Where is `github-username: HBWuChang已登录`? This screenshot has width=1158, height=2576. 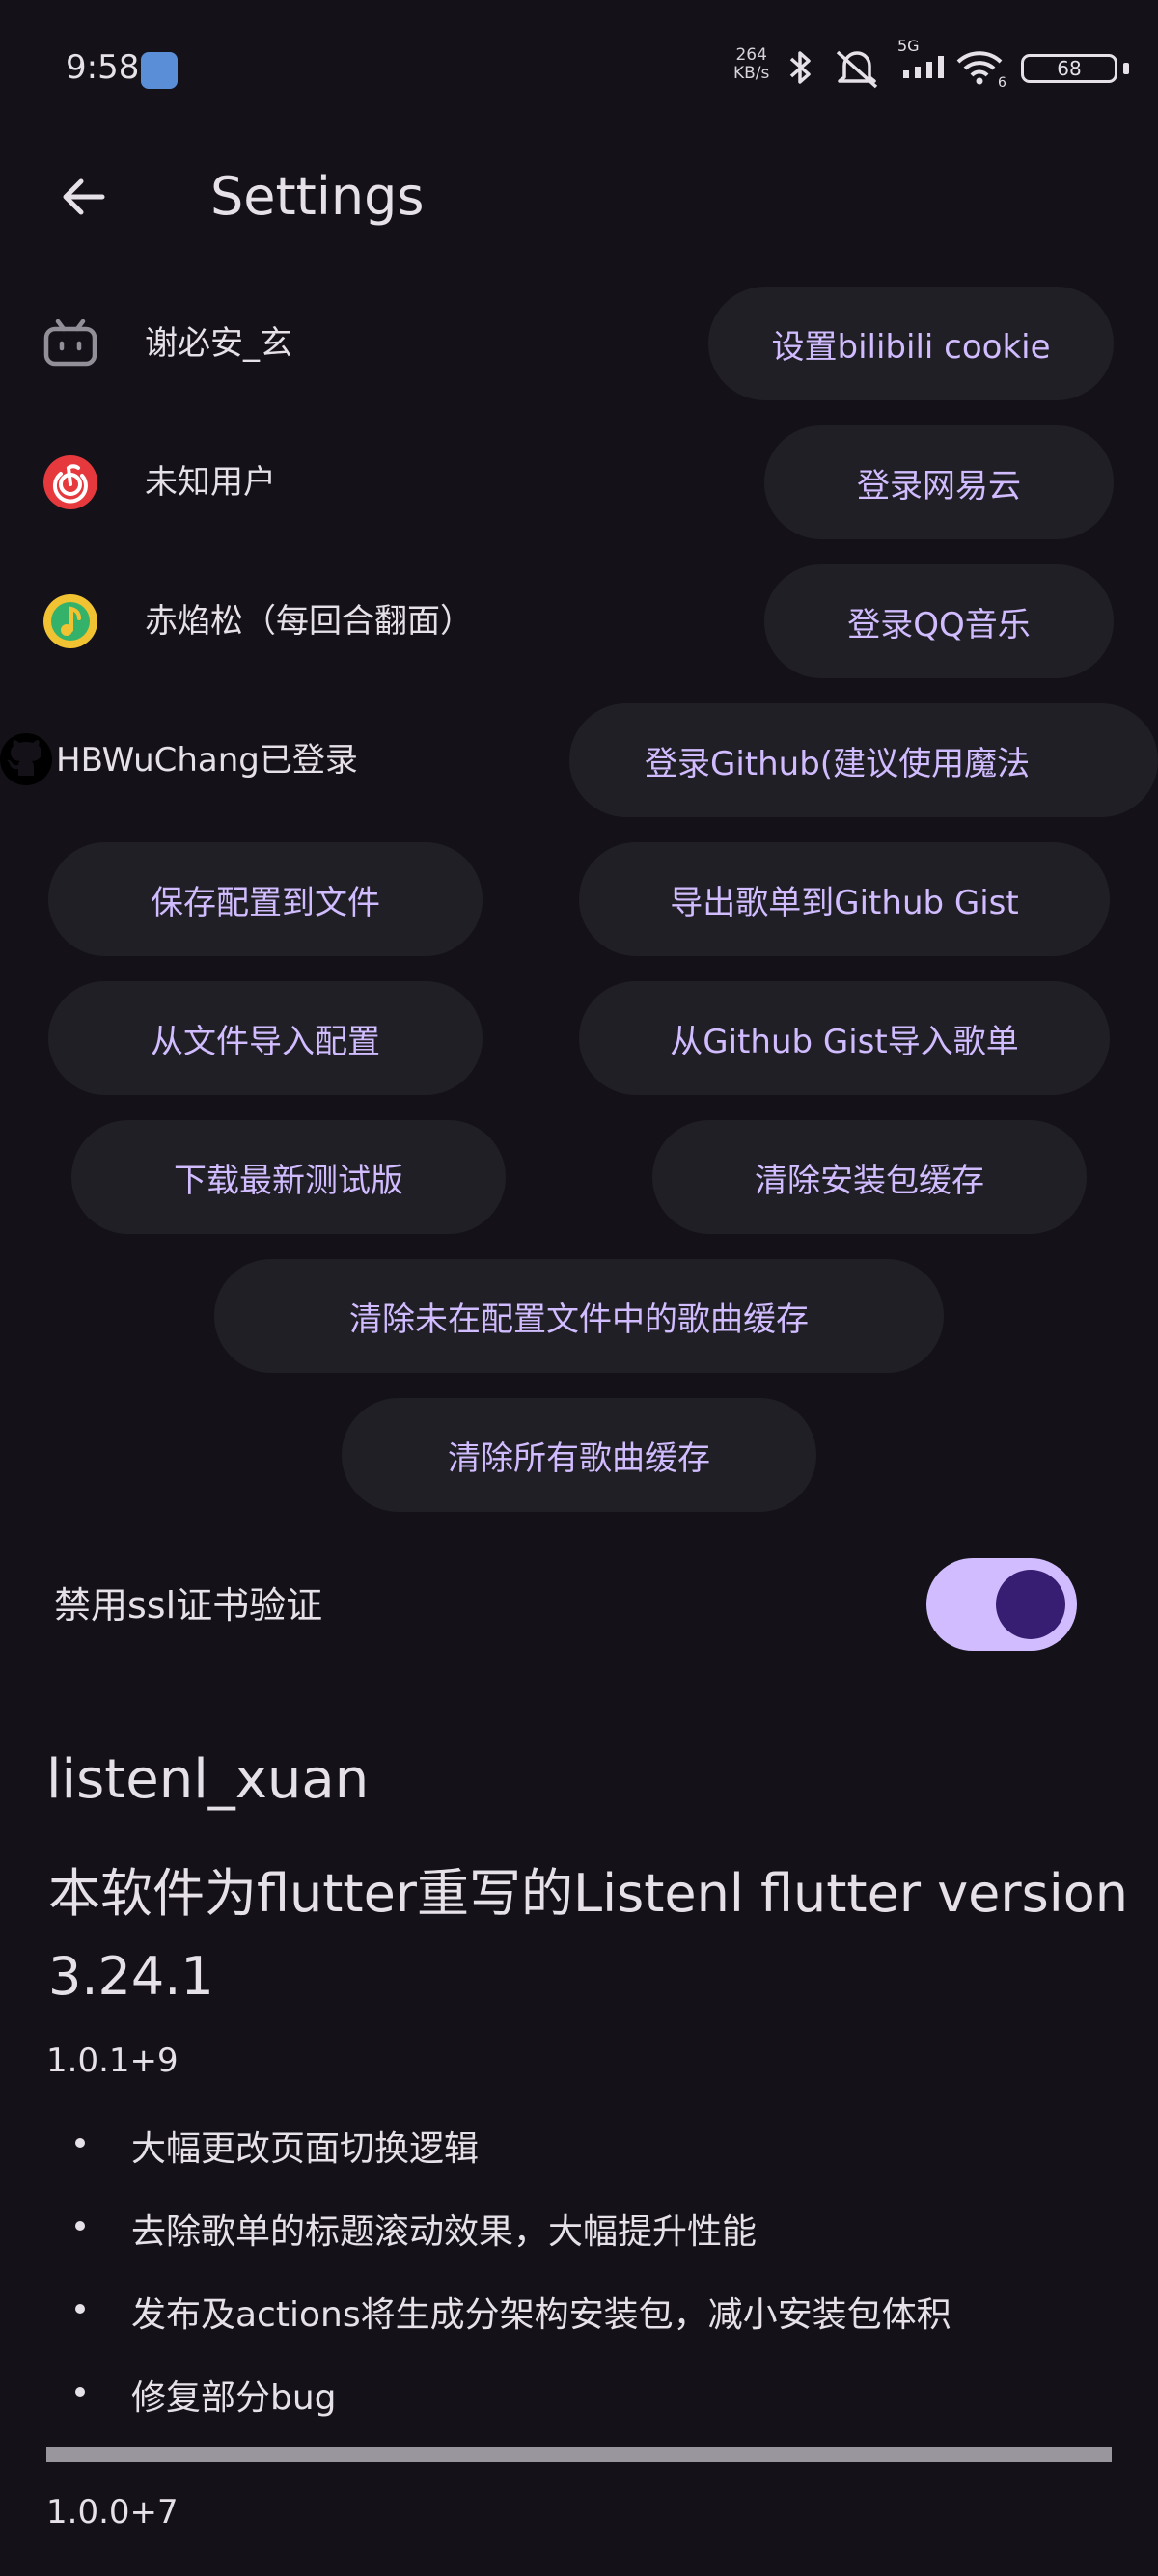
github-username: HBWuChang已登录 is located at coordinates (207, 761).